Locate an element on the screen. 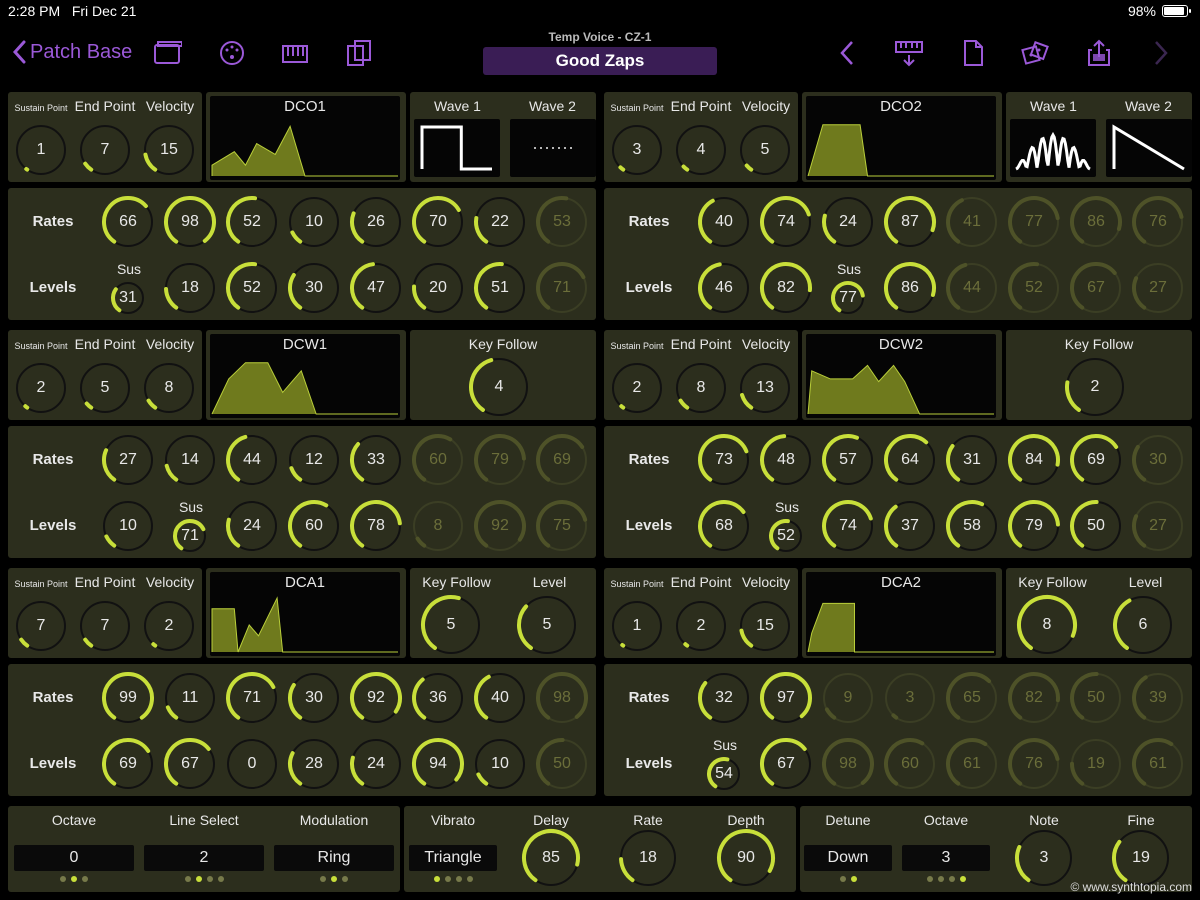 The height and width of the screenshot is (900, 1200). dca1-level-knob-3: 0 is located at coordinates (252, 764).